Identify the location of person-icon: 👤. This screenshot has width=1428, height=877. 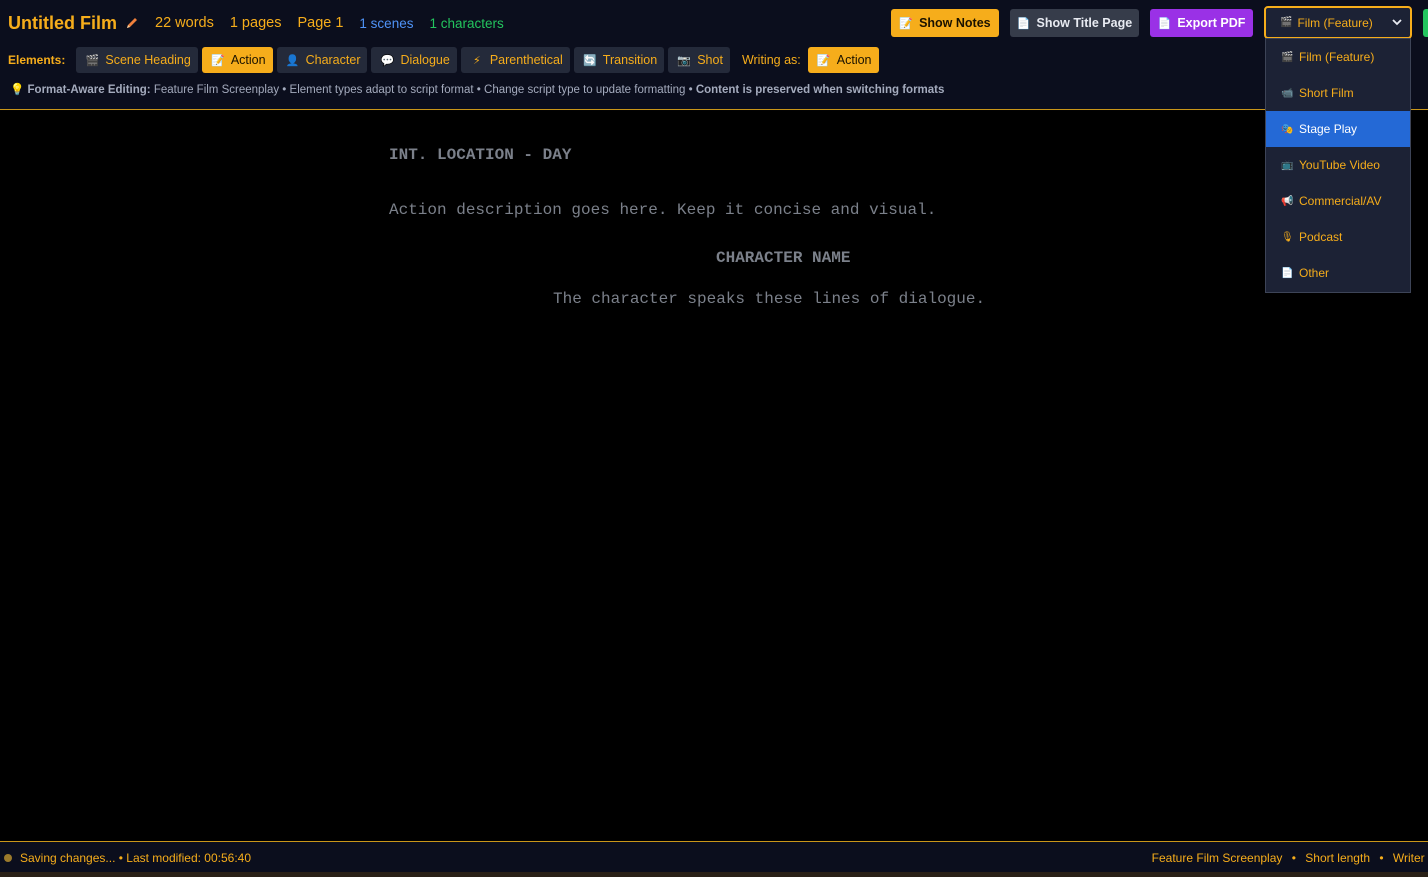
(292, 60).